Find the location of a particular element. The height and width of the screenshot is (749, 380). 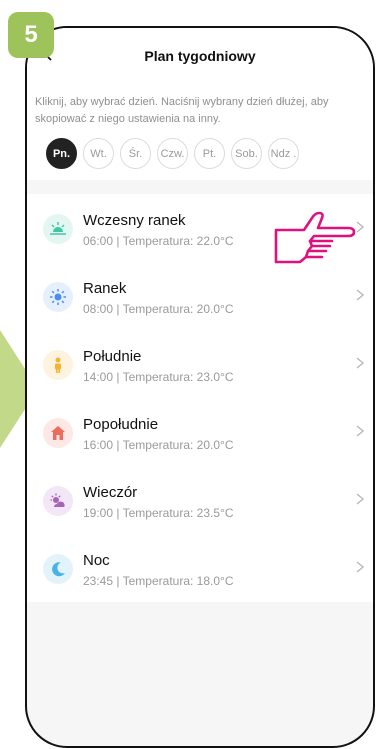

day-button-czw: Czw. is located at coordinates (172, 153).